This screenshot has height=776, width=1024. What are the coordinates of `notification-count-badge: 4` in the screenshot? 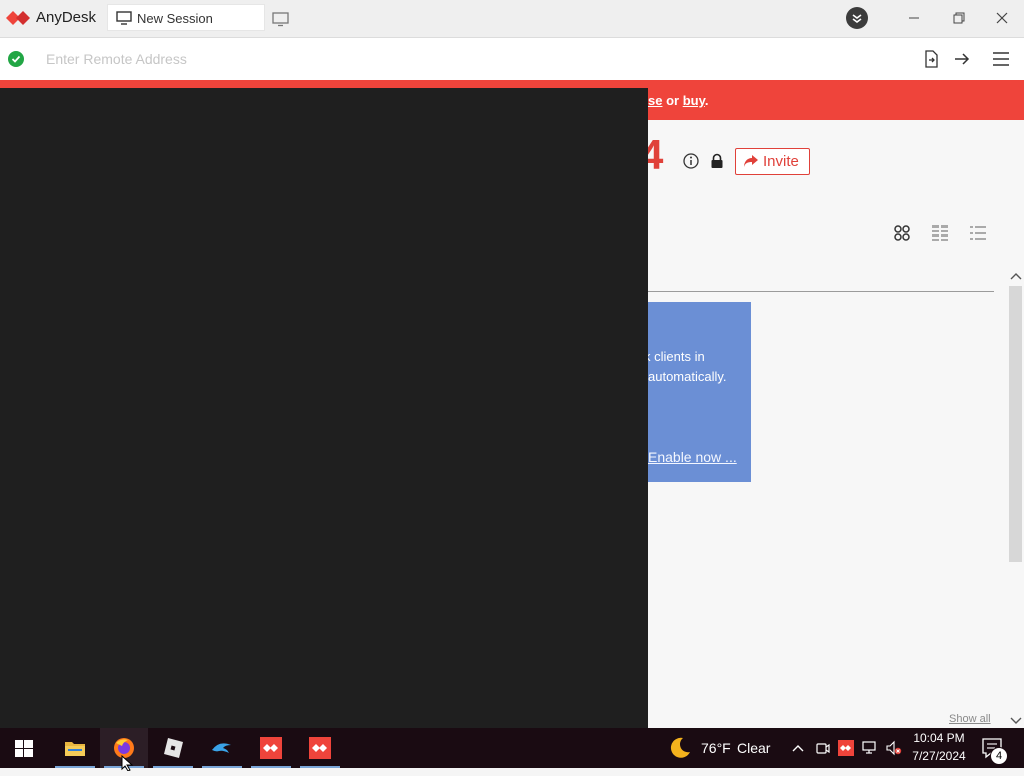 It's located at (999, 756).